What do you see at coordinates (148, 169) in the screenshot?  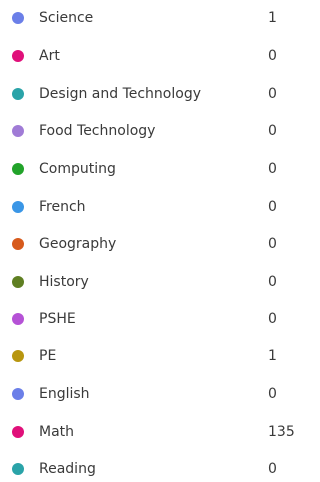 I see `subject-row-computing: Computing 0` at bounding box center [148, 169].